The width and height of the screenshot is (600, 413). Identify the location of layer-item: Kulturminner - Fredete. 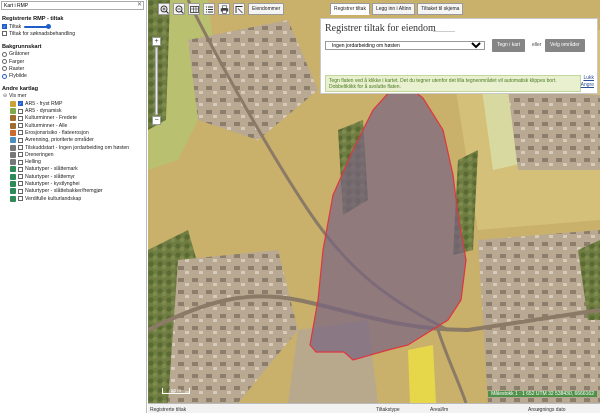
(73, 118).